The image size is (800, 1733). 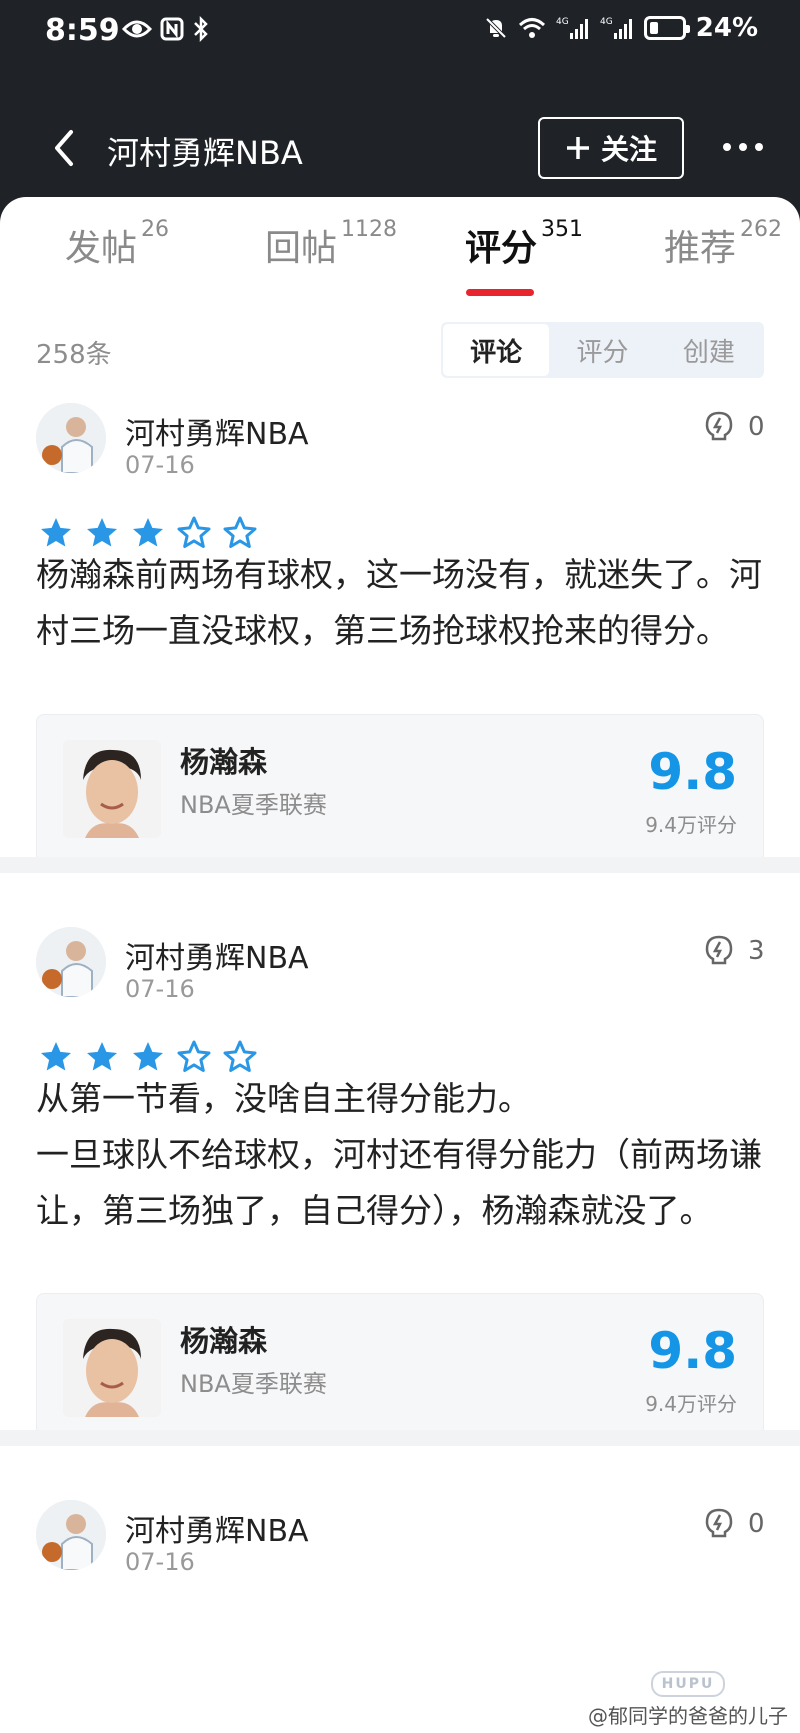 I want to click on hupu-logo: HUPU, so click(x=688, y=1684).